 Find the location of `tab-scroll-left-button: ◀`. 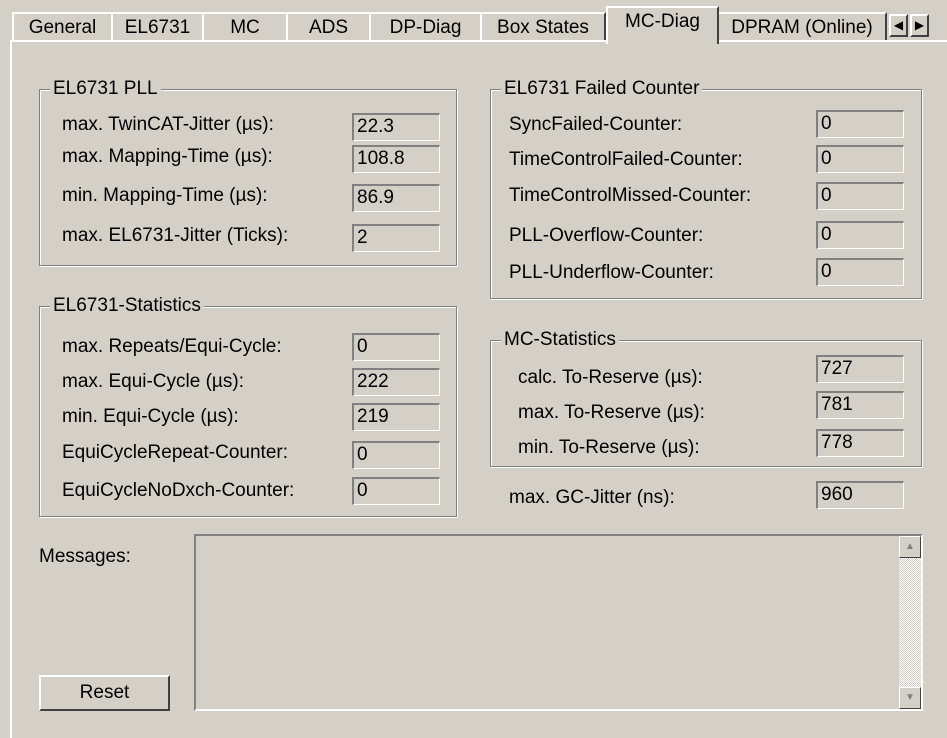

tab-scroll-left-button: ◀ is located at coordinates (898, 25).